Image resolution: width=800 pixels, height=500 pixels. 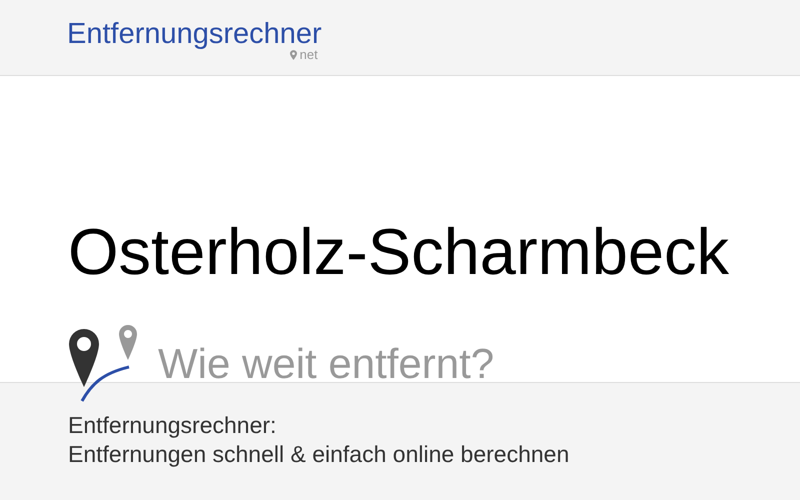 I want to click on logo-suffix: net, so click(x=309, y=55).